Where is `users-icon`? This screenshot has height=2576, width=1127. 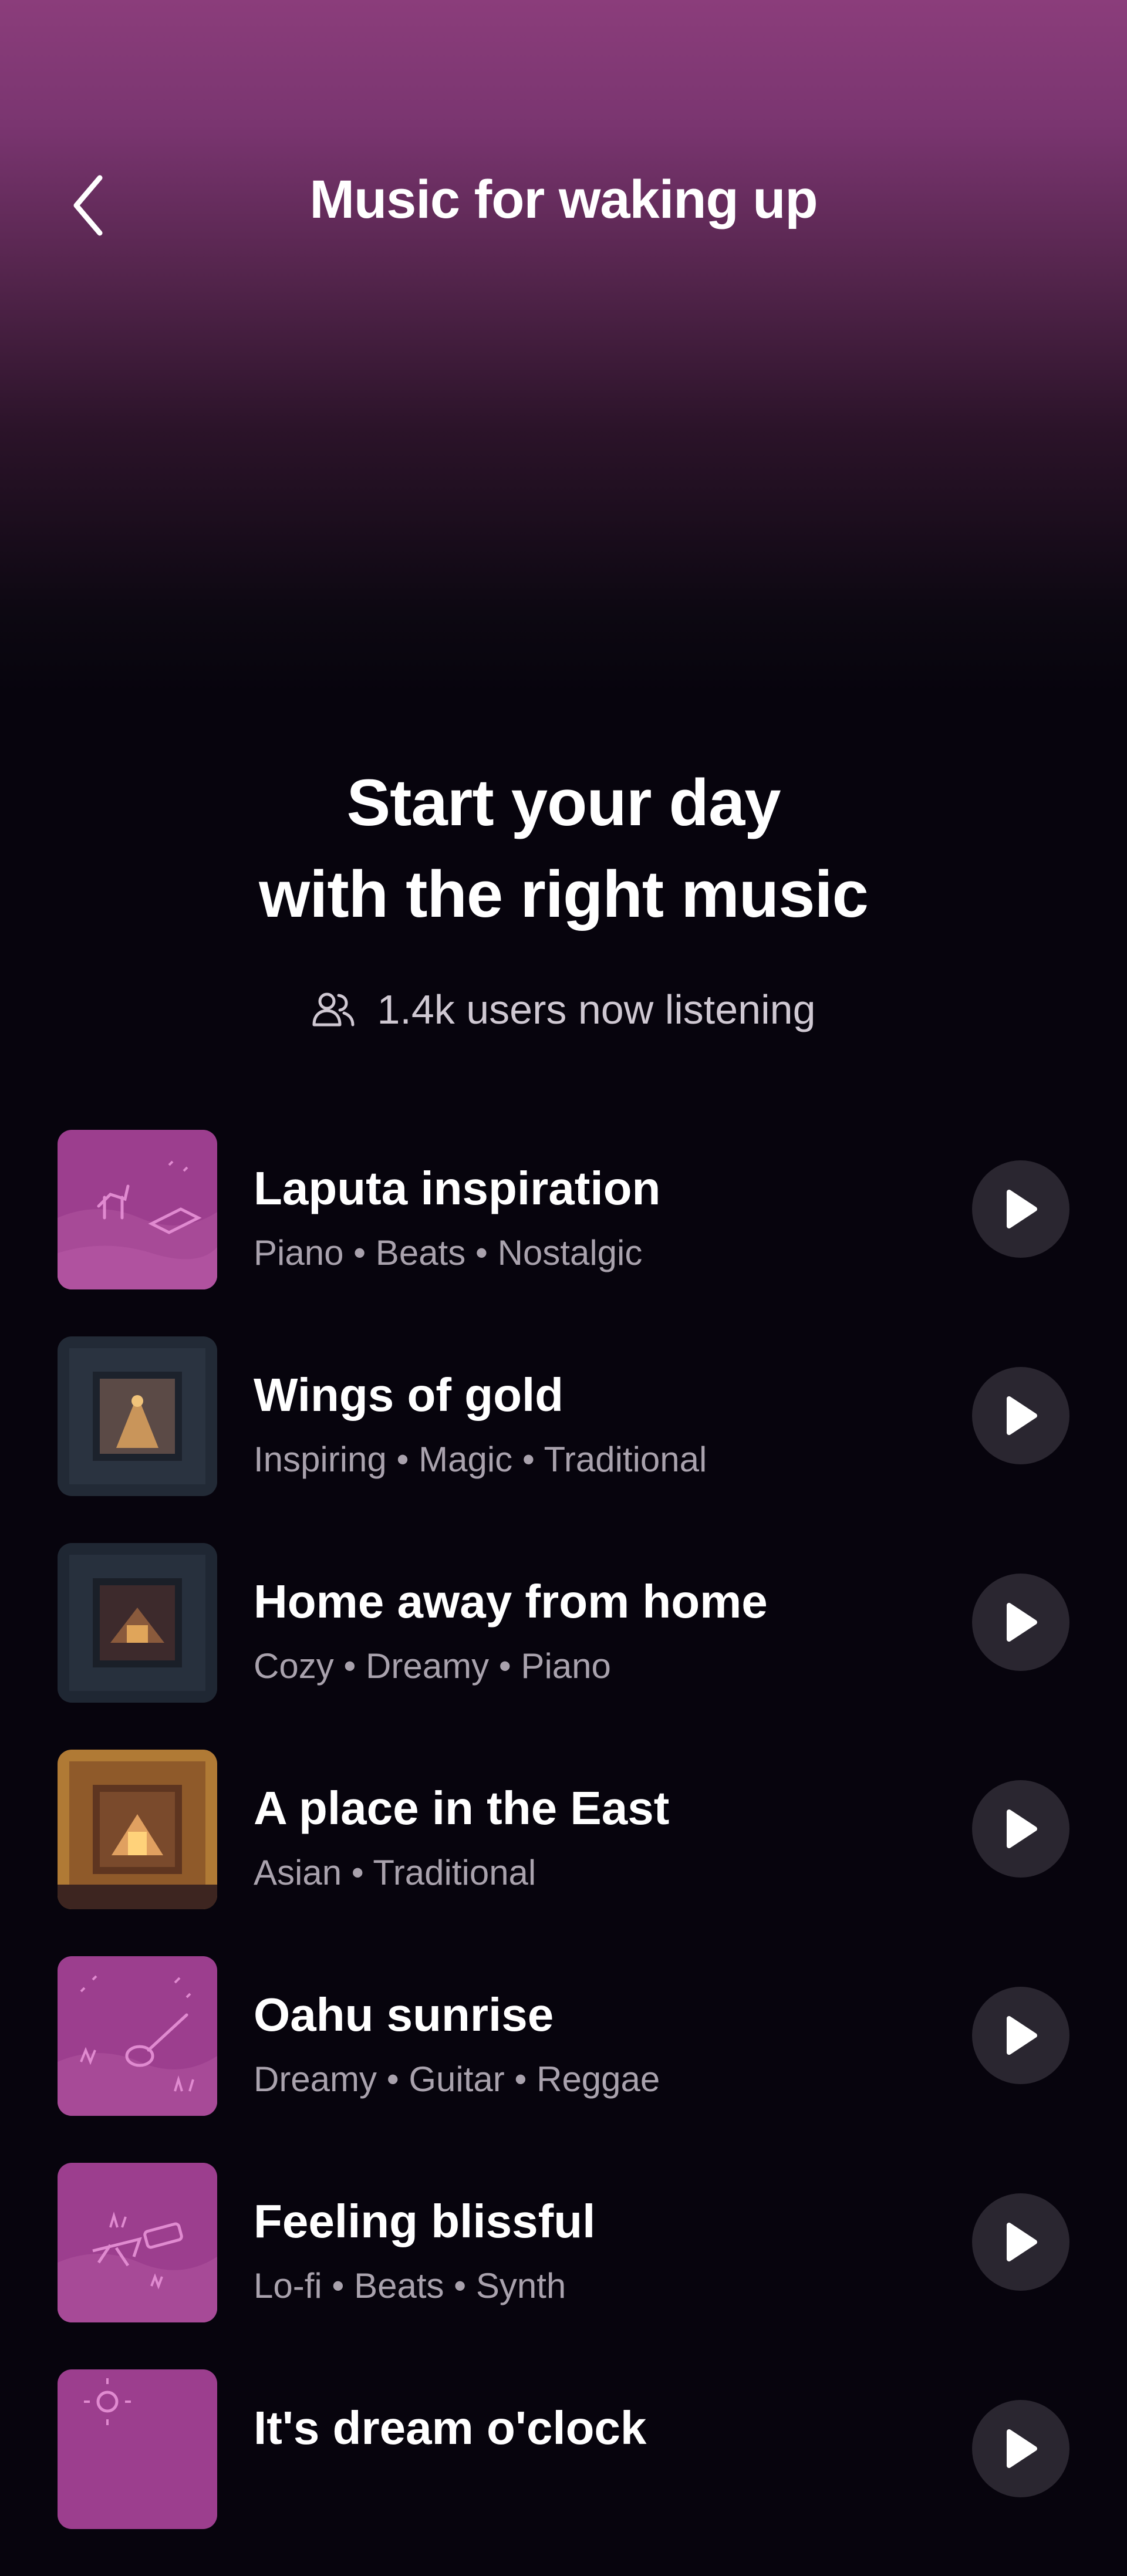 users-icon is located at coordinates (333, 1009).